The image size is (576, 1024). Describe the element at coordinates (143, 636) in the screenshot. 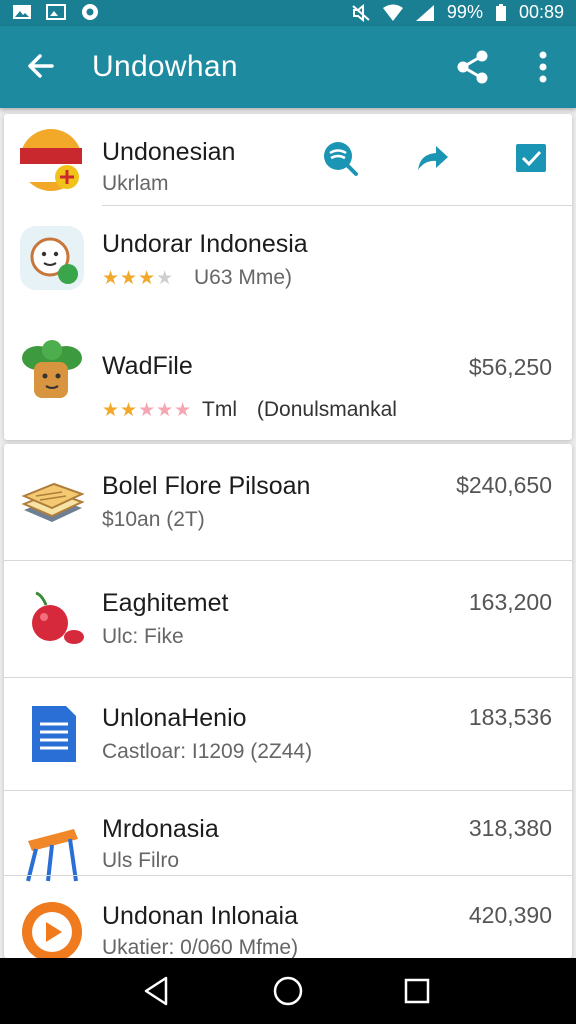

I see `list-item-subtitle: Ulc: Fike` at that location.